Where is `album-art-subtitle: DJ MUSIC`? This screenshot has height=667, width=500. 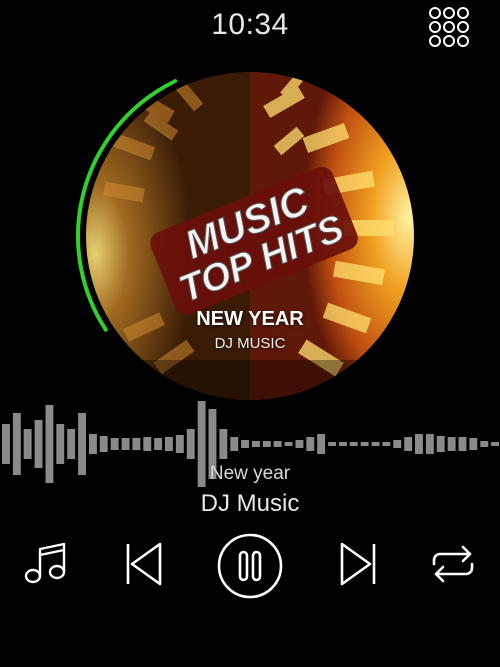
album-art-subtitle: DJ MUSIC is located at coordinates (250, 343).